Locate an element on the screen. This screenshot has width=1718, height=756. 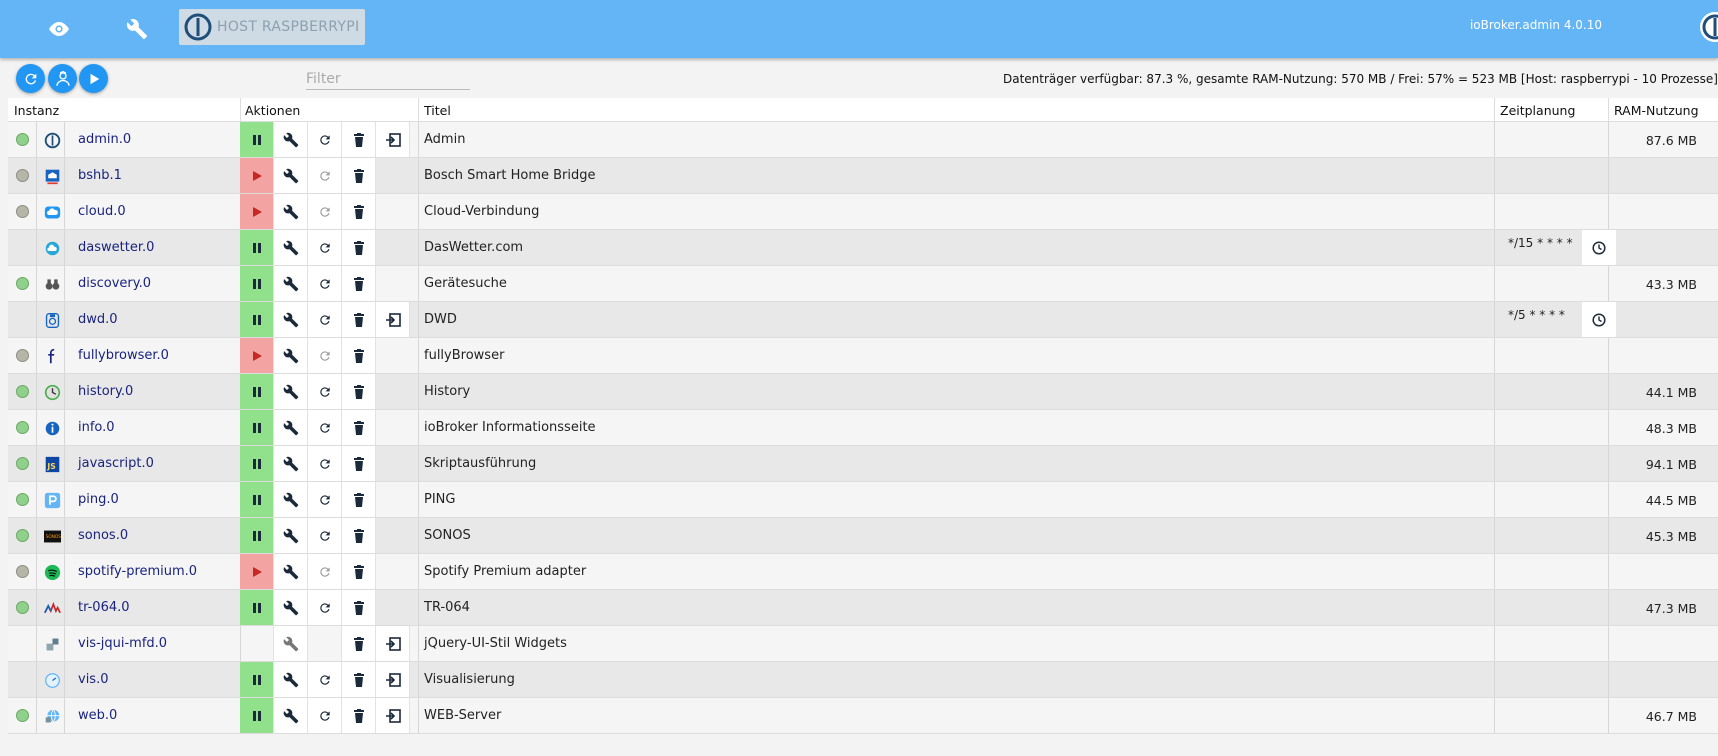
instance-name: tr-064.0 is located at coordinates (104, 607).